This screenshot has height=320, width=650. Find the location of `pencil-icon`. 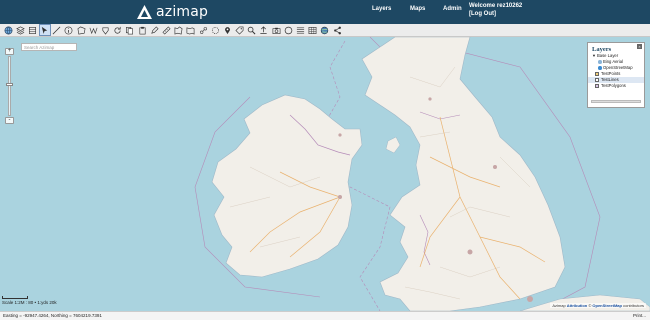

pencil-icon is located at coordinates (154, 30).